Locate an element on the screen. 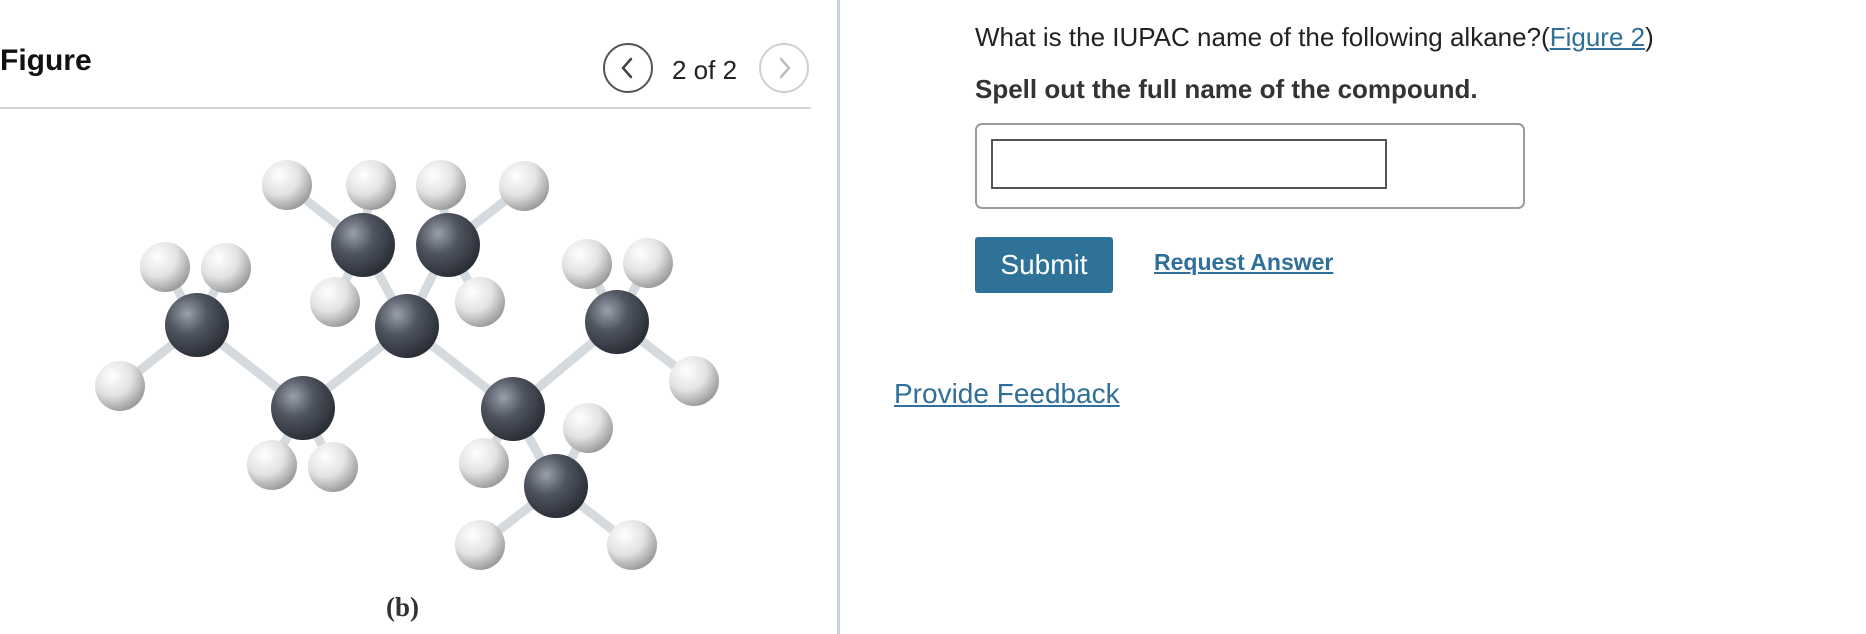 This screenshot has width=1866, height=634. request-answer-link: Request Answer is located at coordinates (1243, 262).